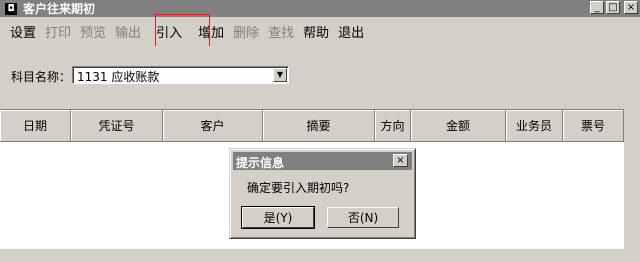  I want to click on menu-import: 引入, so click(169, 31).